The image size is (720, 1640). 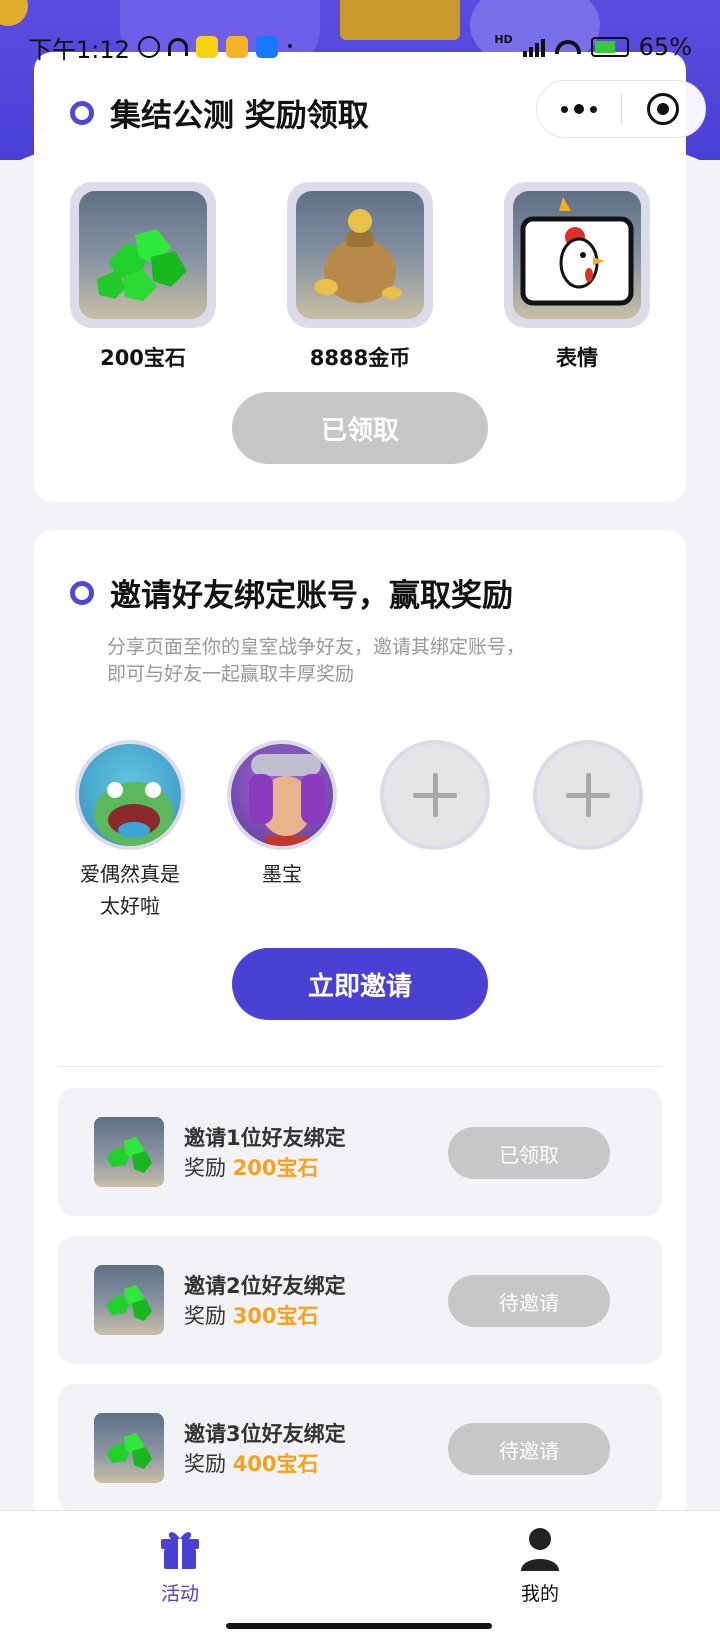 What do you see at coordinates (539, 1594) in the screenshot?
I see `tab-label: 我的` at bounding box center [539, 1594].